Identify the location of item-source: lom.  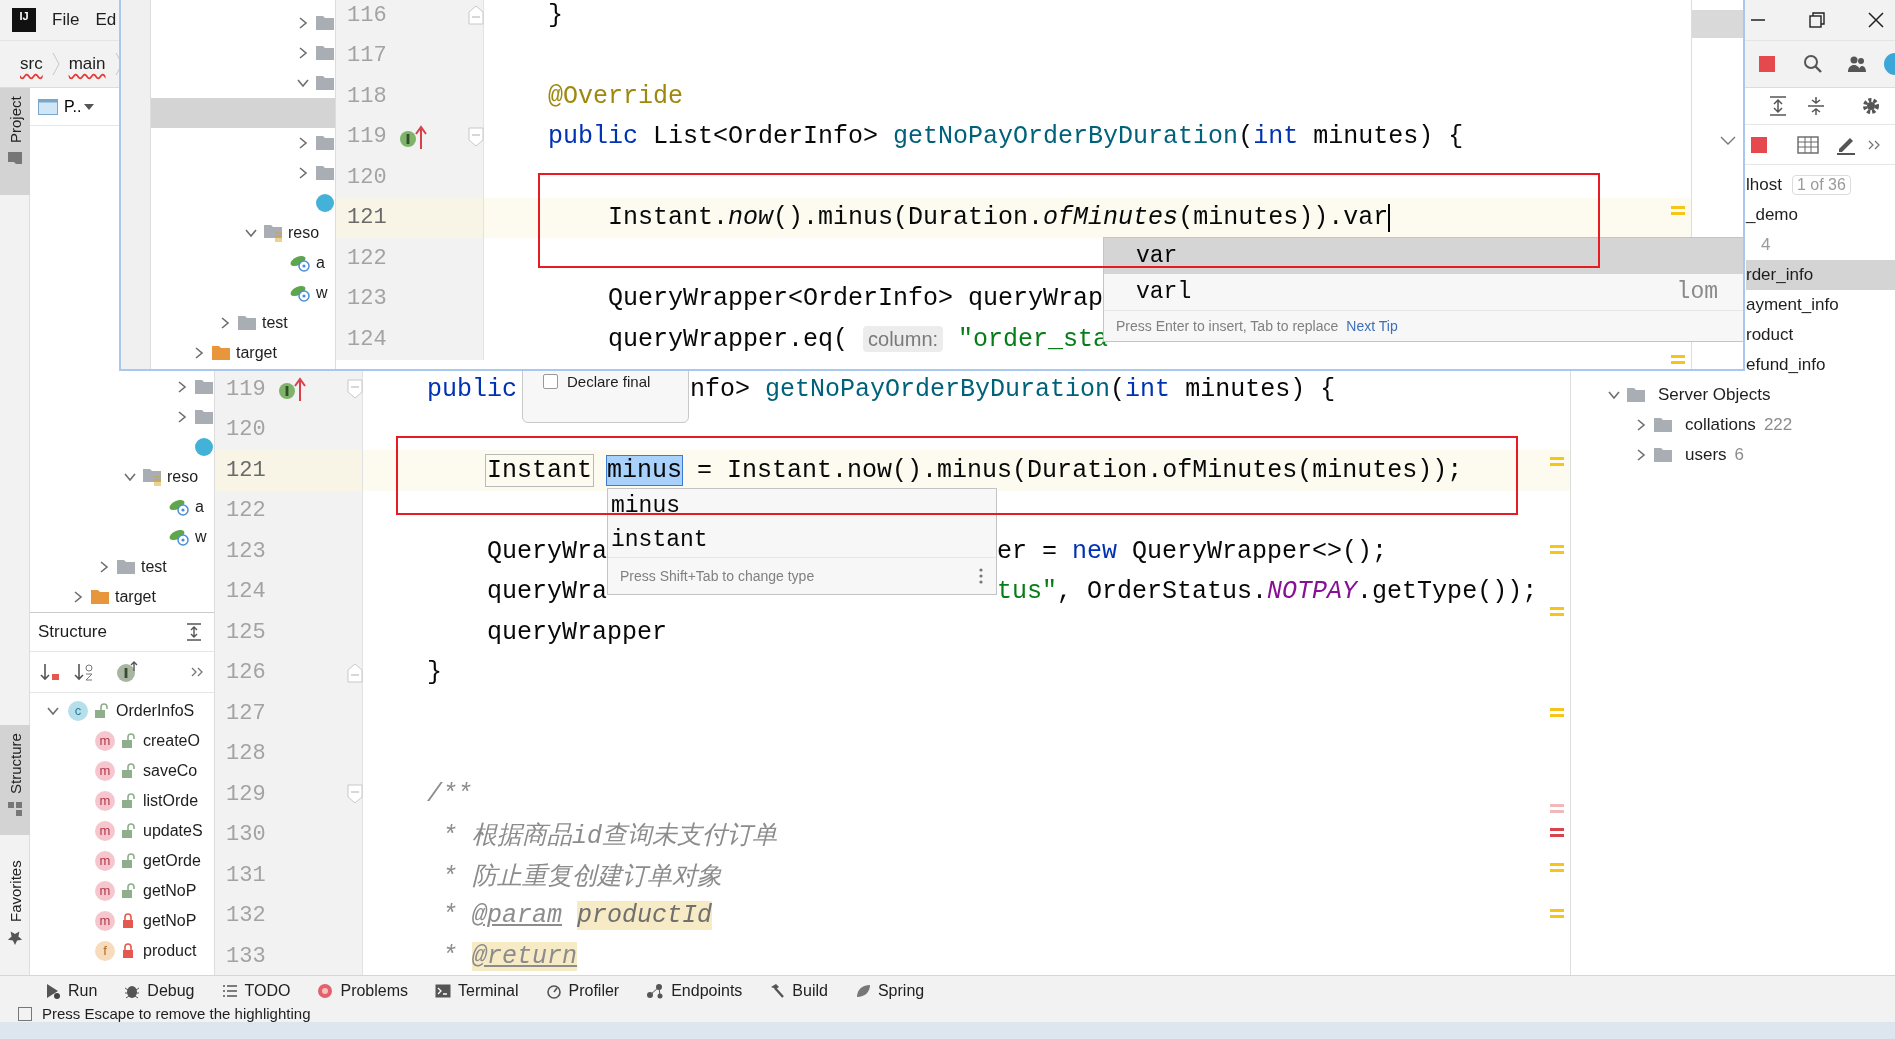
(1697, 292).